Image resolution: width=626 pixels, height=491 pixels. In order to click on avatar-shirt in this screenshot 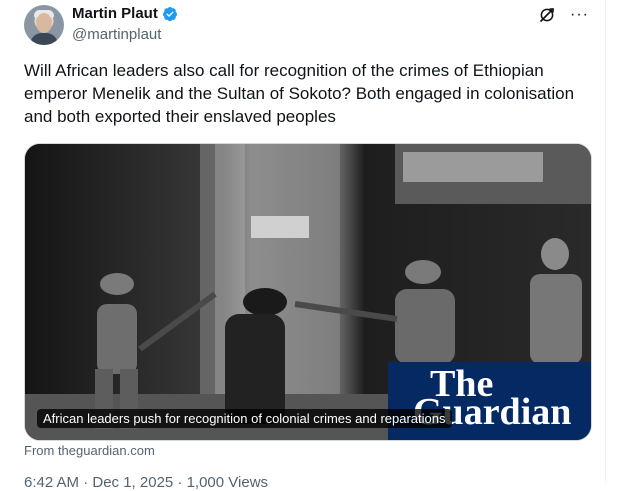, I will do `click(44, 39)`.